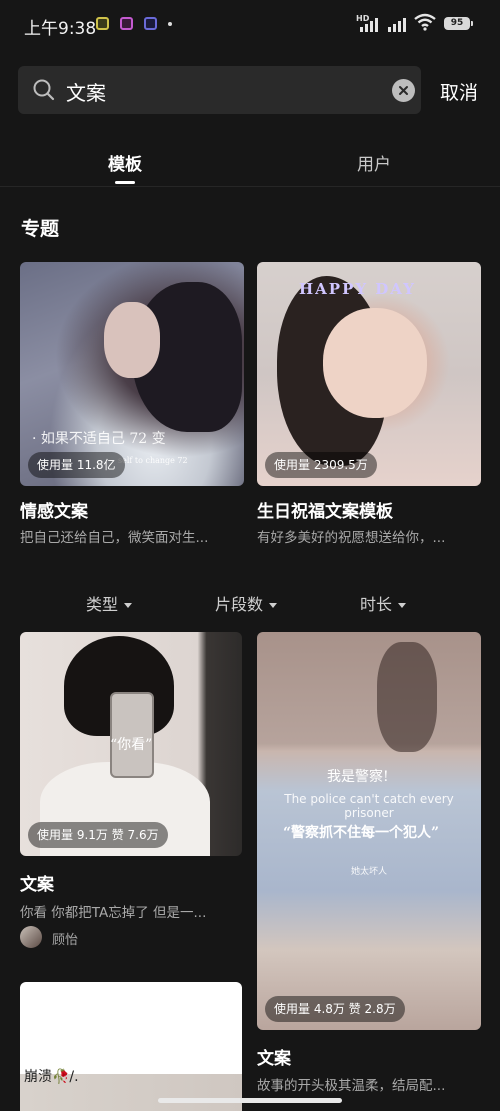  What do you see at coordinates (44, 90) in the screenshot?
I see `search-icon` at bounding box center [44, 90].